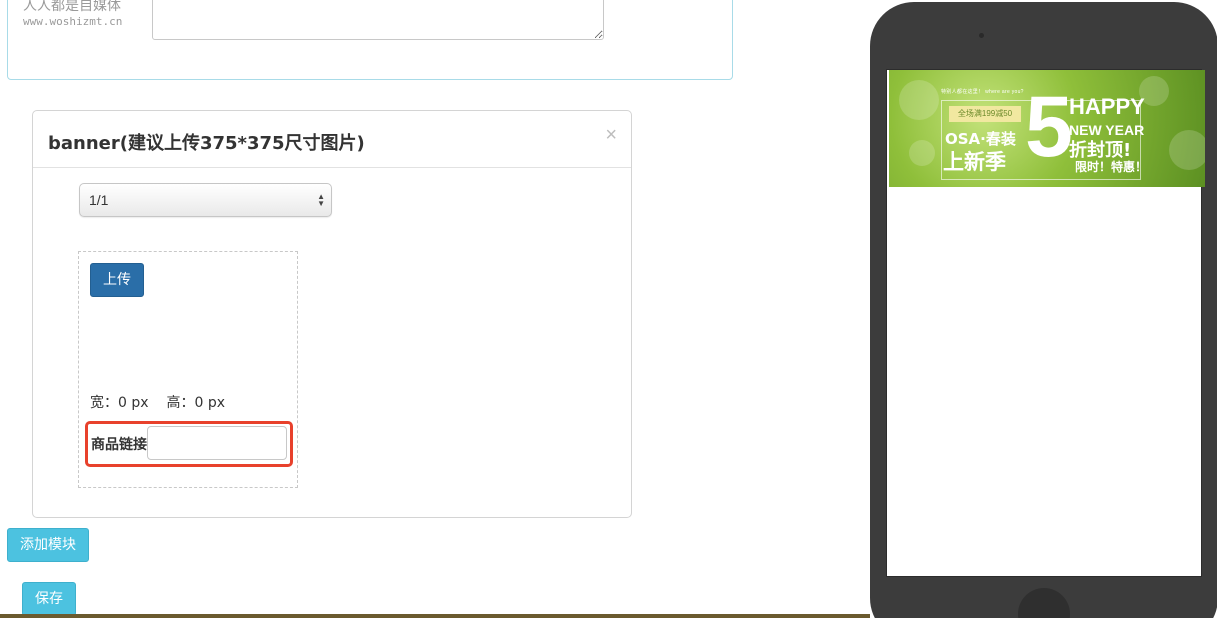  Describe the element at coordinates (119, 403) in the screenshot. I see `width-label: 宽：0 px` at that location.